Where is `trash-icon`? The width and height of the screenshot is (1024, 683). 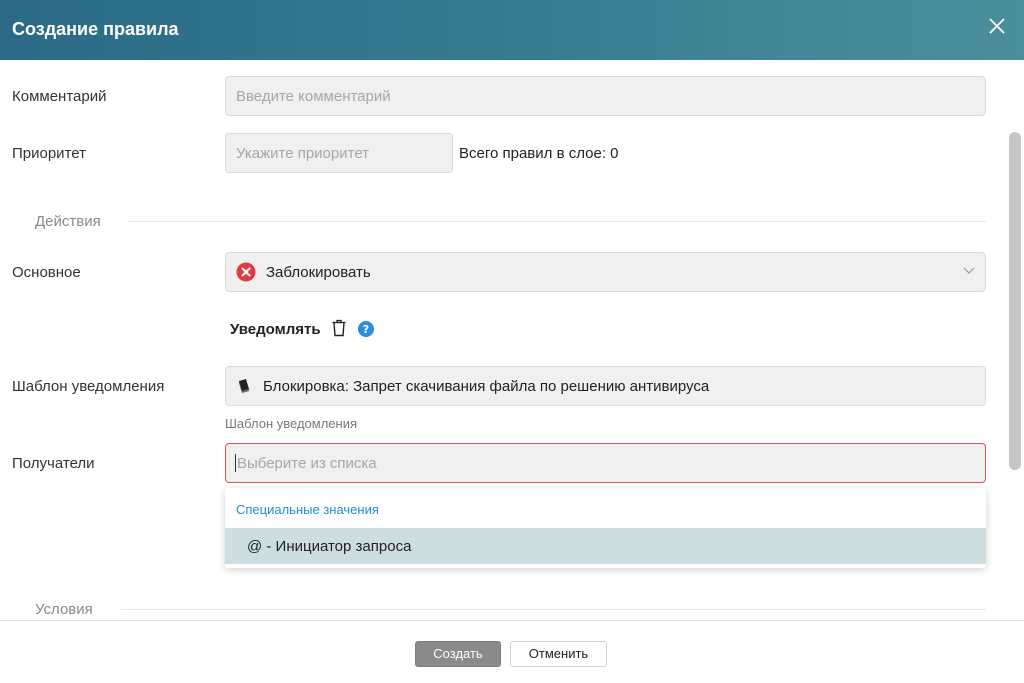 trash-icon is located at coordinates (339, 328).